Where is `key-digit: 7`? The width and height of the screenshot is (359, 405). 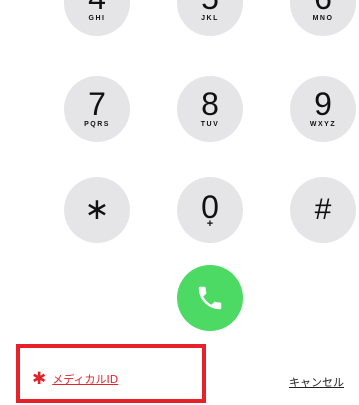 key-digit: 7 is located at coordinates (97, 104).